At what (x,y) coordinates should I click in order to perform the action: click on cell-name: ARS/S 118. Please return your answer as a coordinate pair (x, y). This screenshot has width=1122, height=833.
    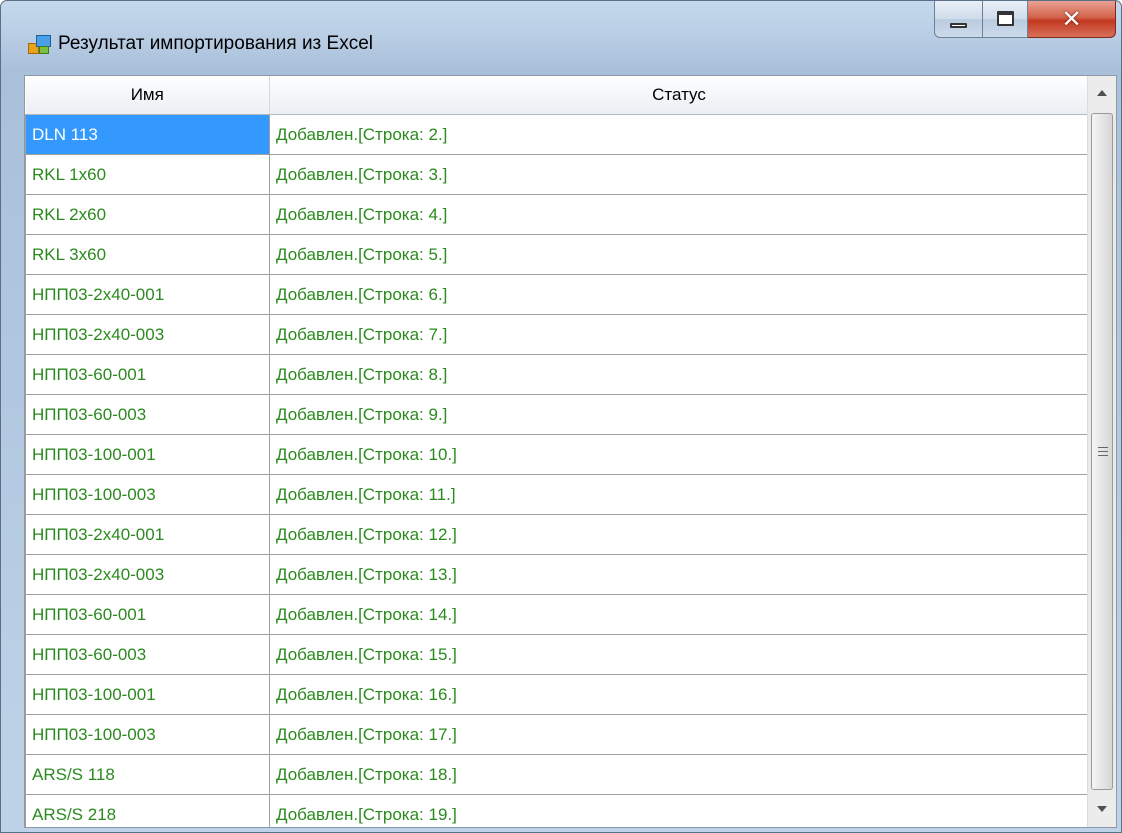
    Looking at the image, I should click on (147, 774).